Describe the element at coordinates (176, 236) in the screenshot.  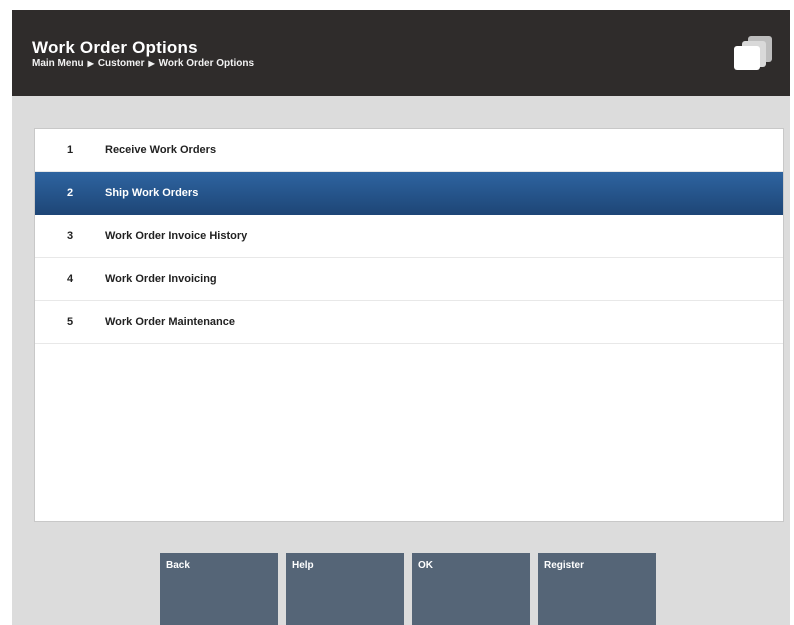
I see `menu-item-label: Work Order Invoice History` at that location.